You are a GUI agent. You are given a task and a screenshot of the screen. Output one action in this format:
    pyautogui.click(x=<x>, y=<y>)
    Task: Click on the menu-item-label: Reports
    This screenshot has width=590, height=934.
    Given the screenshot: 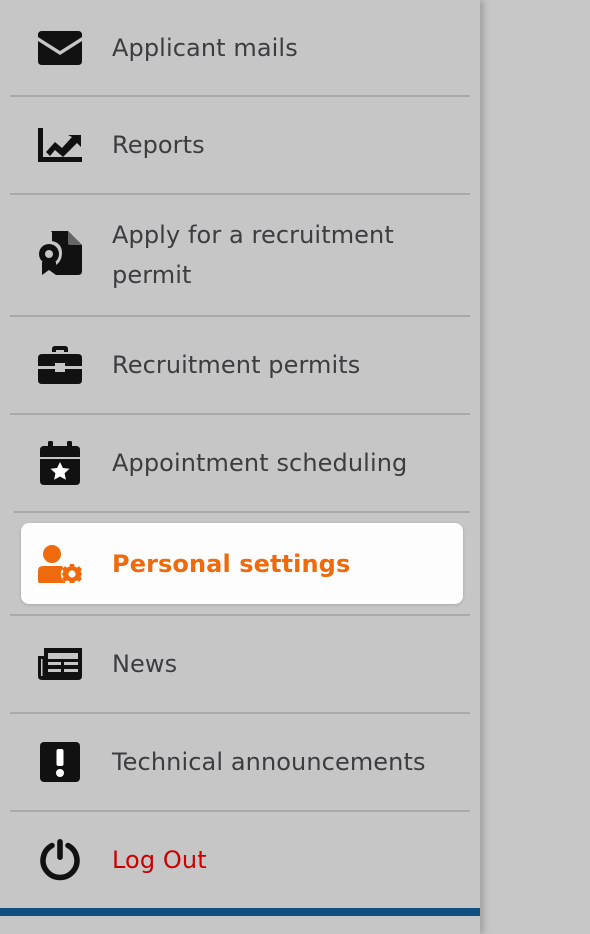 What is the action you would take?
    pyautogui.click(x=158, y=145)
    